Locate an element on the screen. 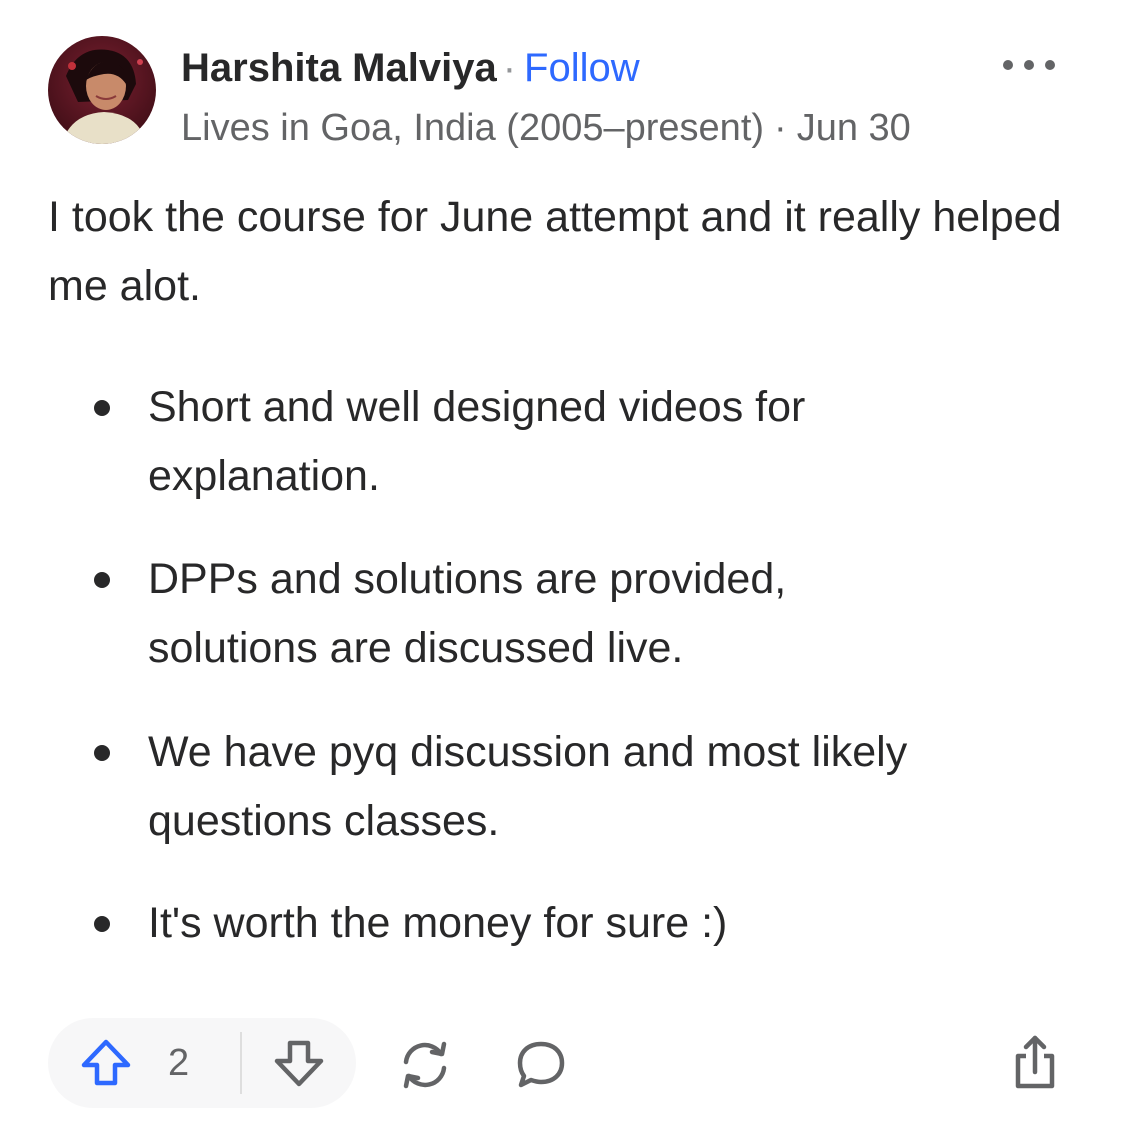 The height and width of the screenshot is (1133, 1125). reshare-button is located at coordinates (425, 1065).